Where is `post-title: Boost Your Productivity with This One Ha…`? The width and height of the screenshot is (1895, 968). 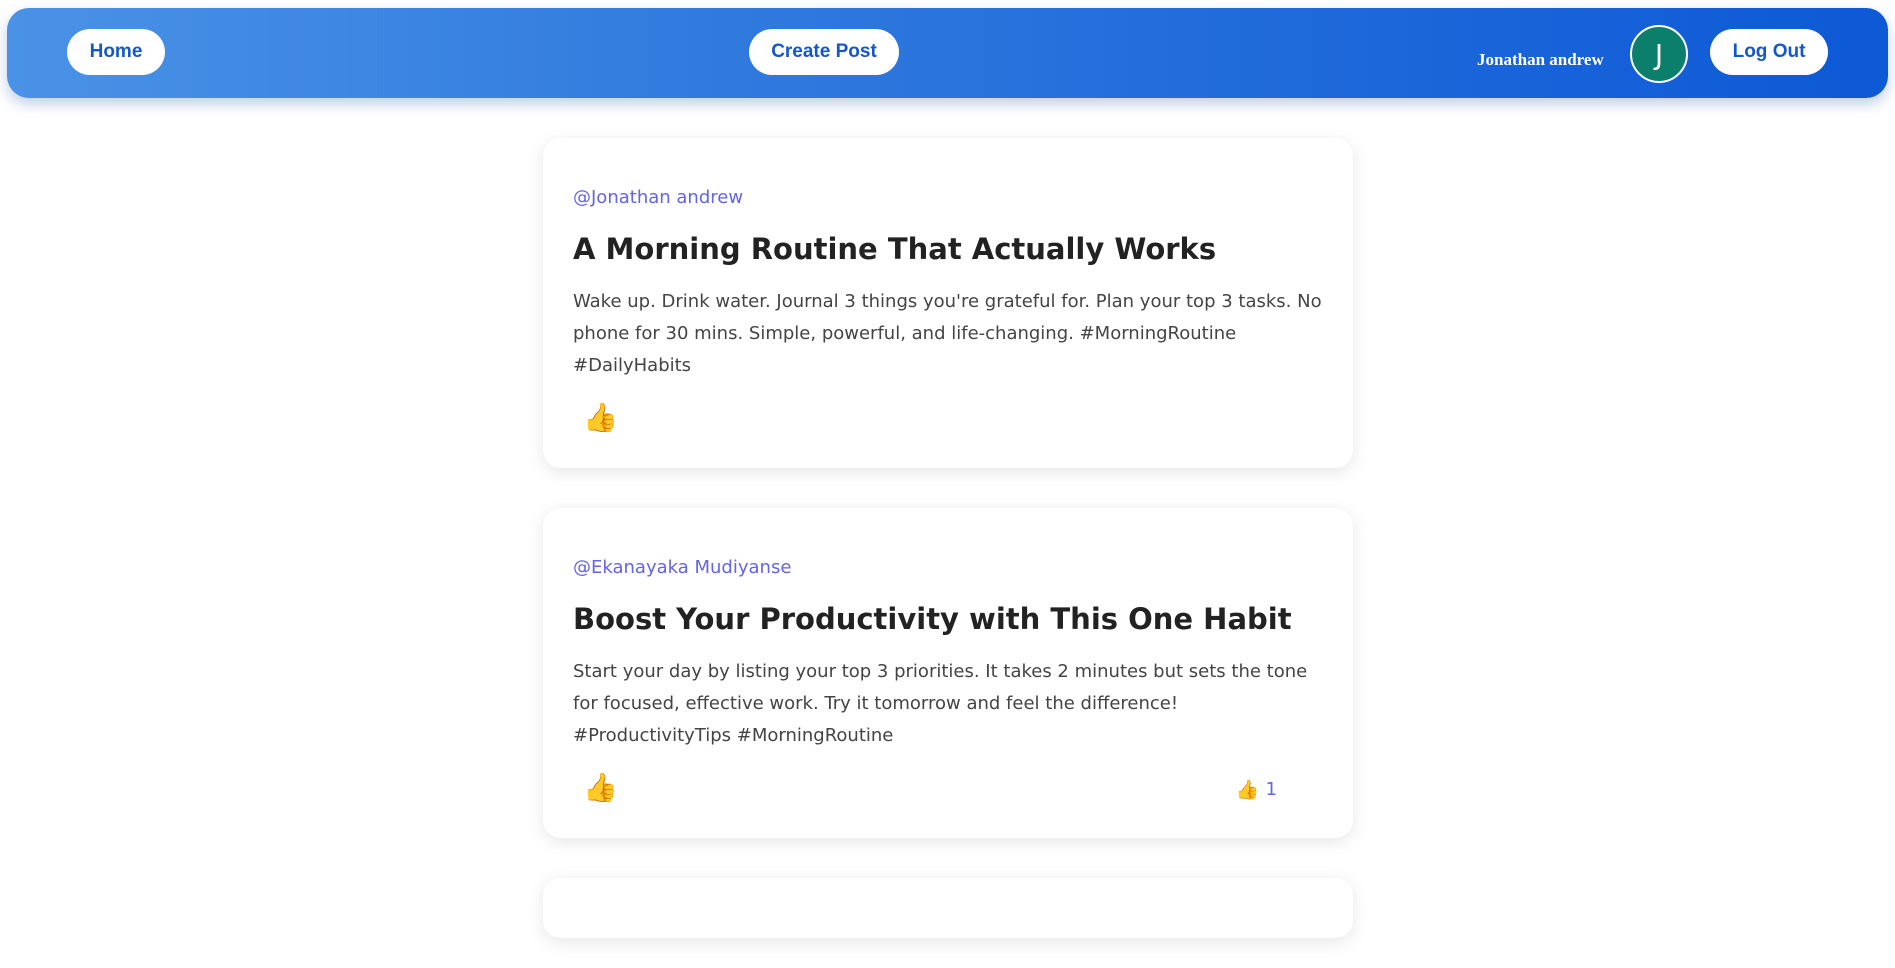
post-title: Boost Your Productivity with This One Ha… is located at coordinates (932, 619).